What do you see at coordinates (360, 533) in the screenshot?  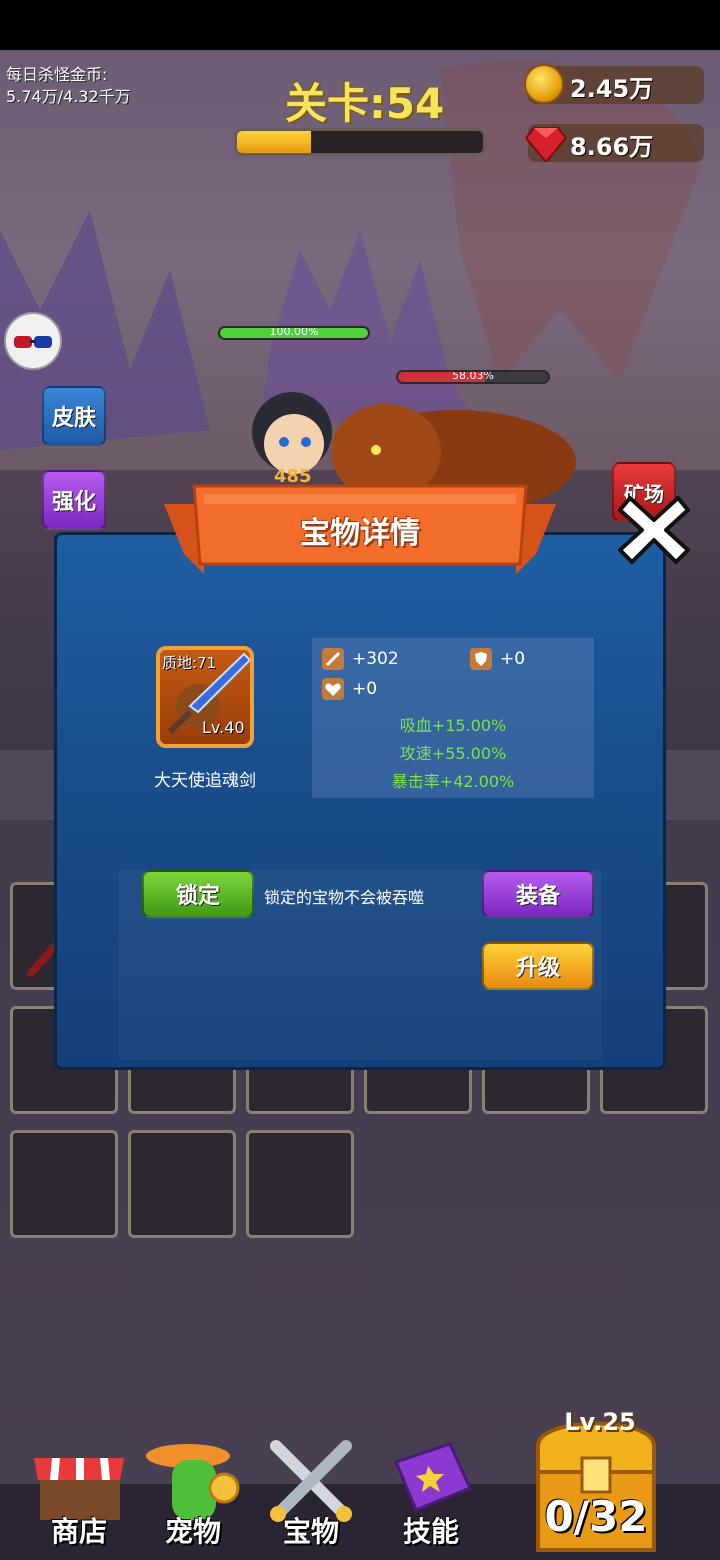 I see `dialog-title: 宝物详情` at bounding box center [360, 533].